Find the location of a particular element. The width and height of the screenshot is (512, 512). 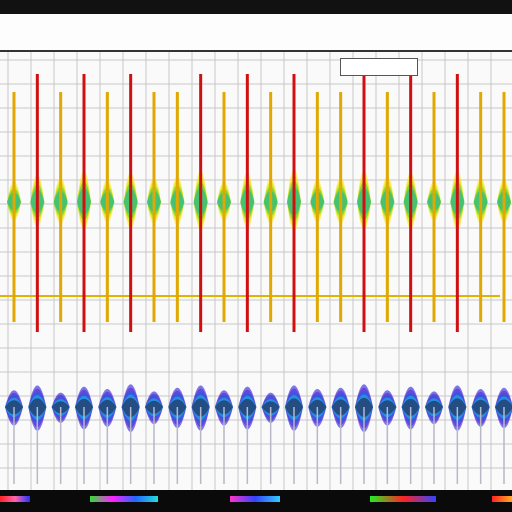

color-scale-bars is located at coordinates (256, 499).